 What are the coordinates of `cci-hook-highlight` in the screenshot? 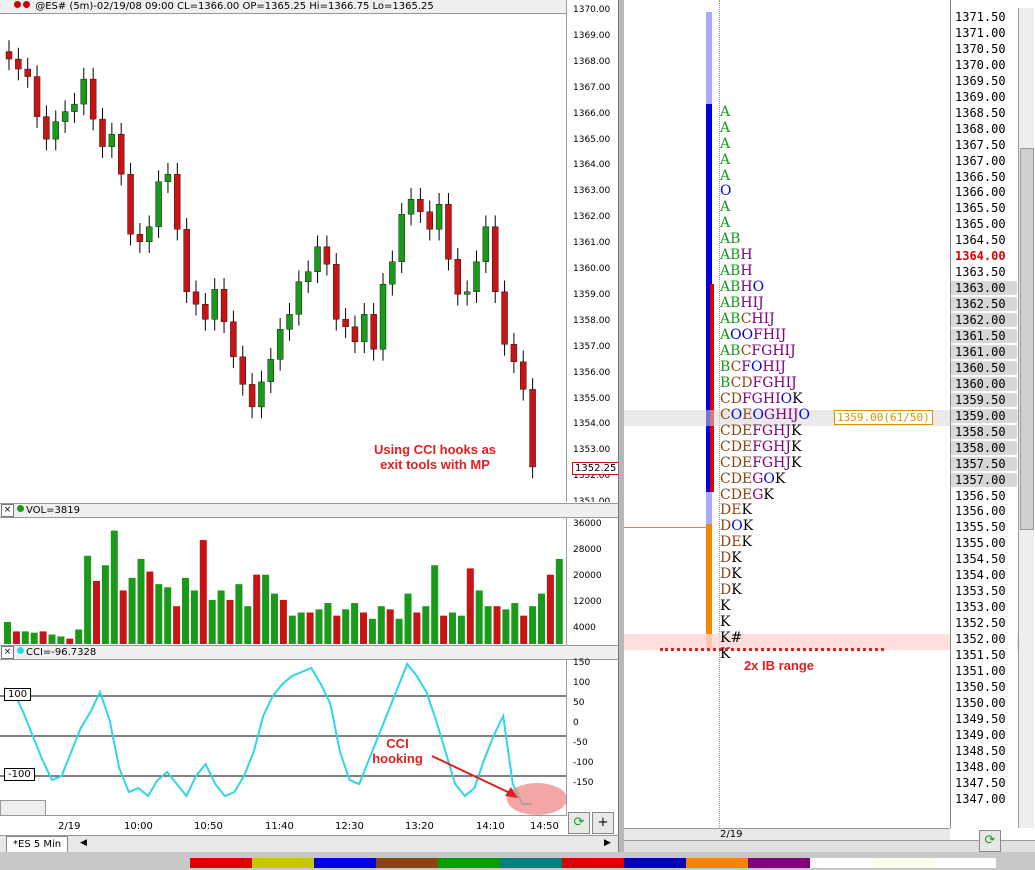 It's located at (536, 799).